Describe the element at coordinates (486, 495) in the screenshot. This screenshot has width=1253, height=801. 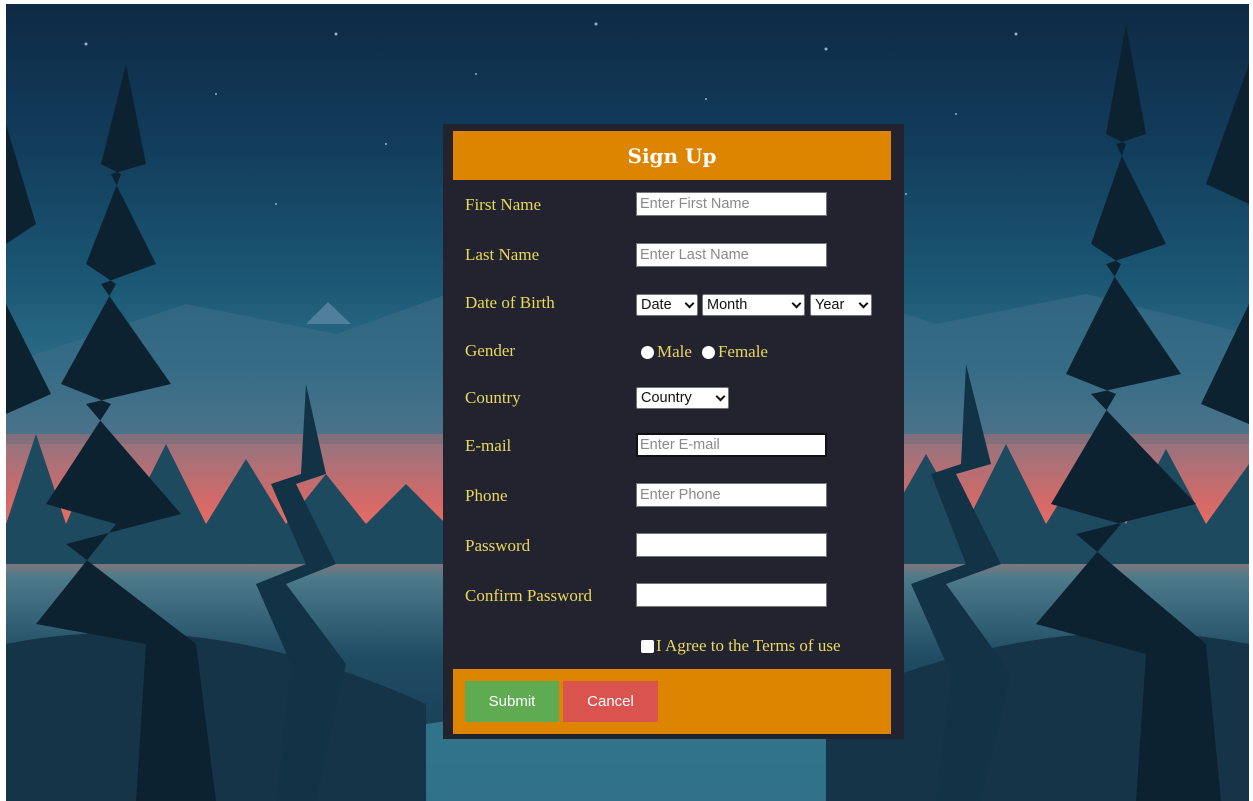
I see `phone-label: Phone` at that location.